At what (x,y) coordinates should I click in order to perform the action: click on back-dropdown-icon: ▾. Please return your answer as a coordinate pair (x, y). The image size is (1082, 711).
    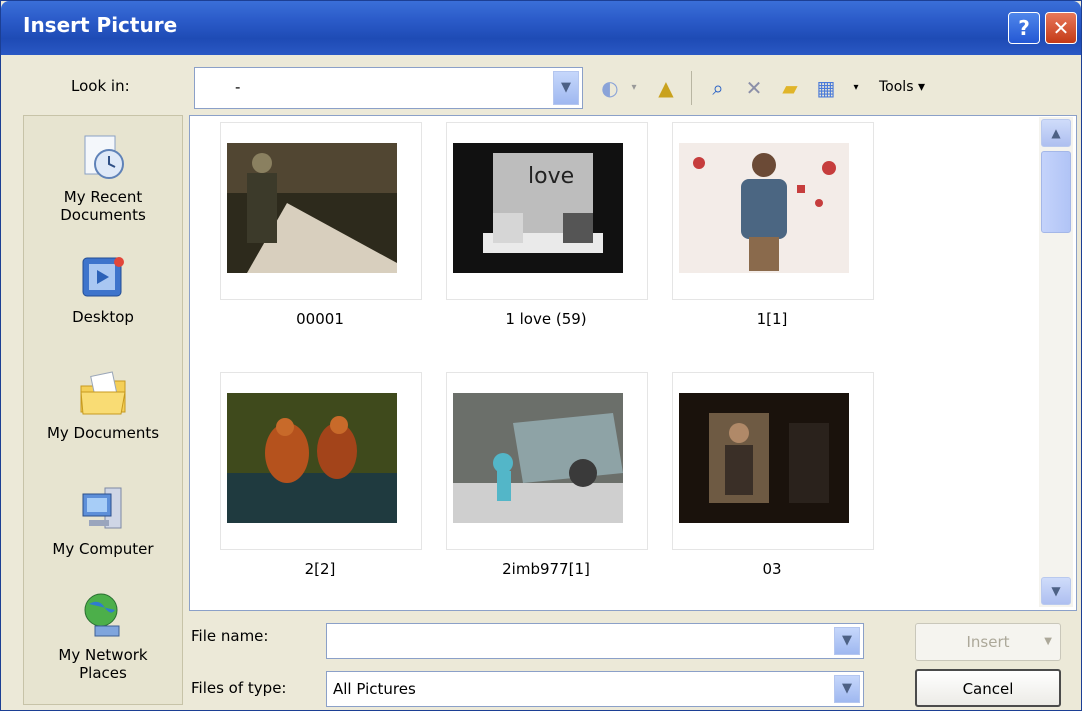
    Looking at the image, I should click on (634, 88).